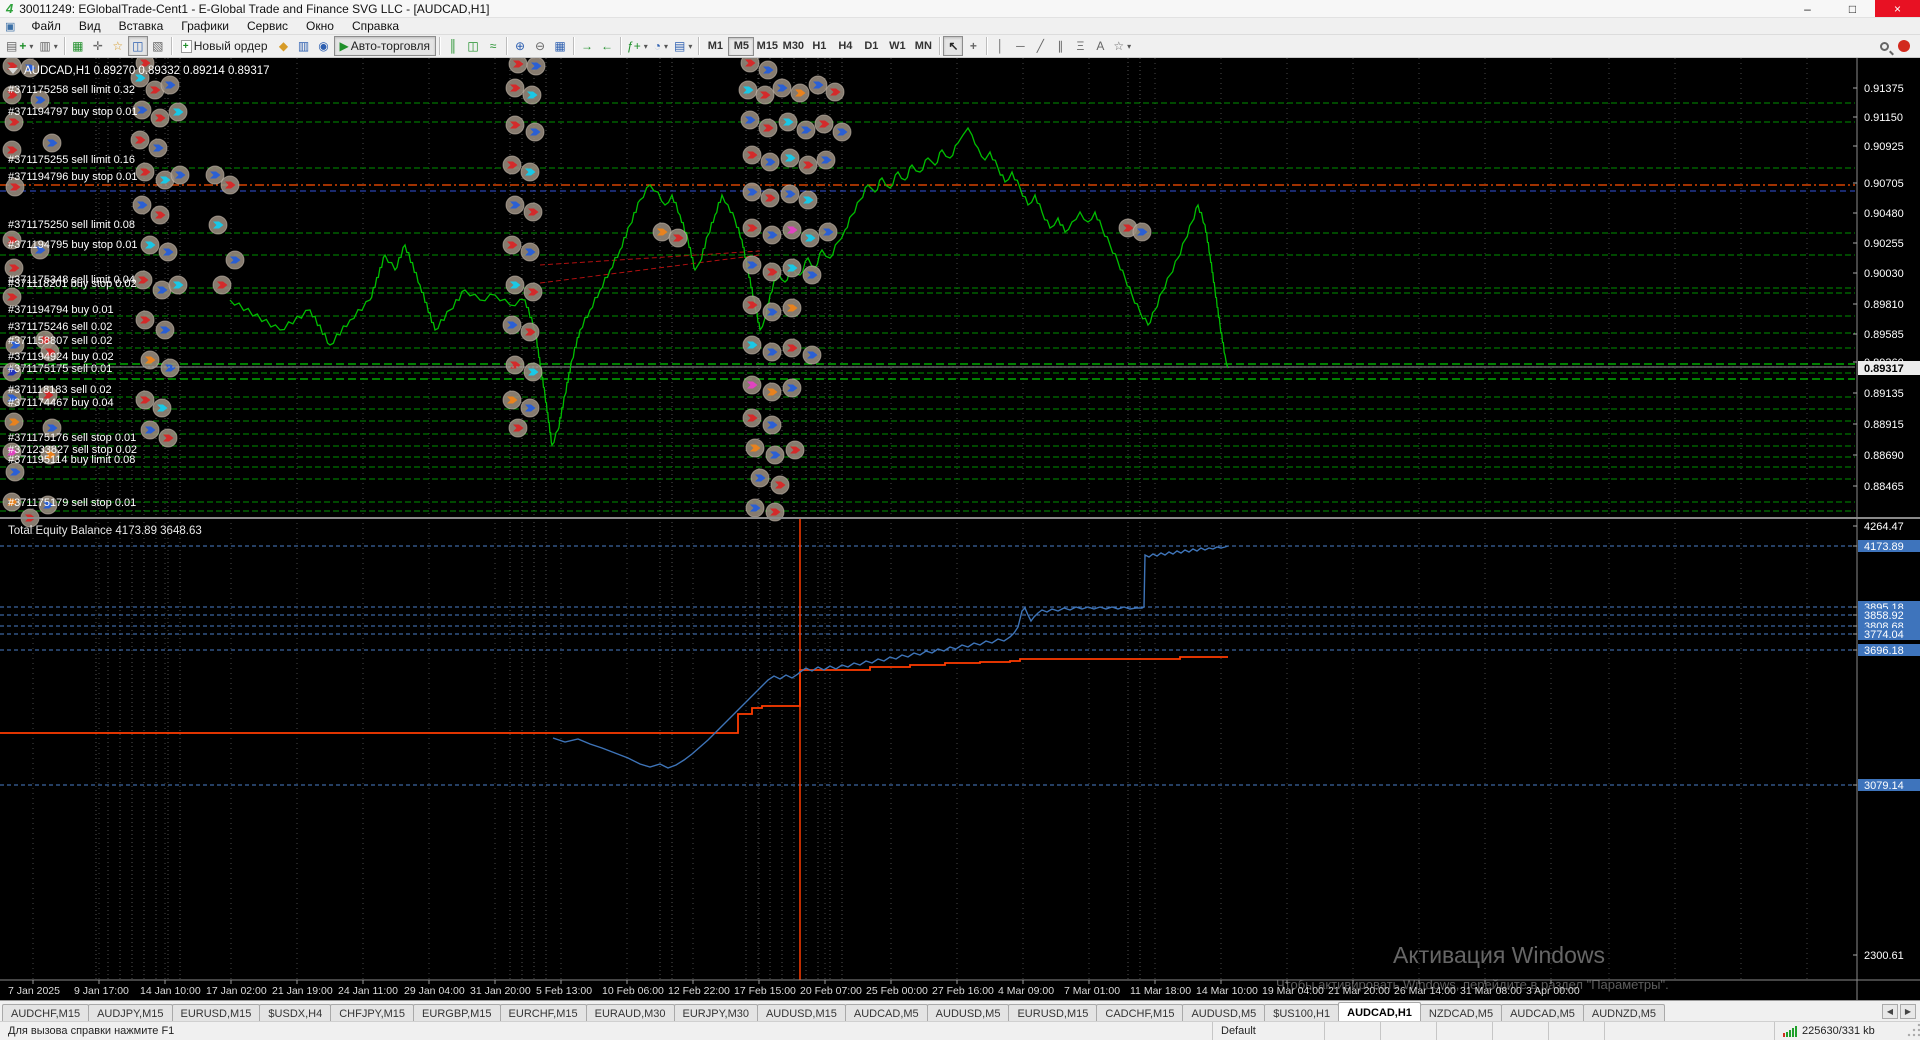 The image size is (1920, 1040). I want to click on menu-вставка: Вставка, so click(141, 26).